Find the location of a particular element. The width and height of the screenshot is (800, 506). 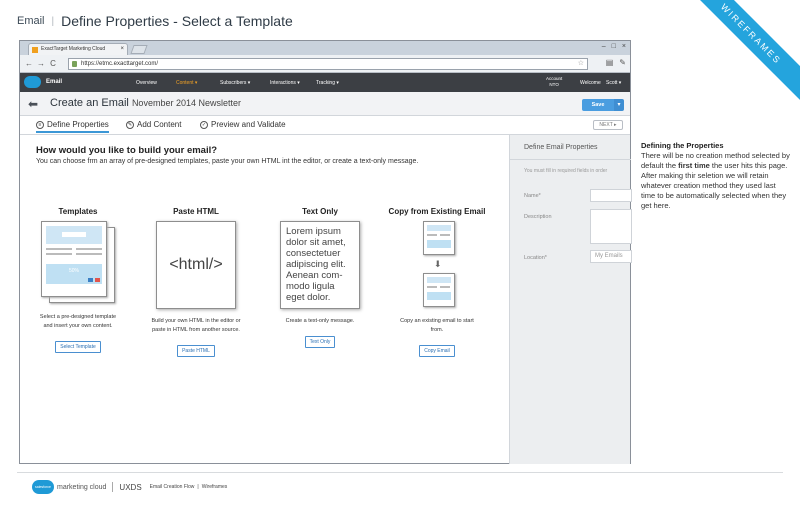

option-title: Paste HTML is located at coordinates (196, 211).